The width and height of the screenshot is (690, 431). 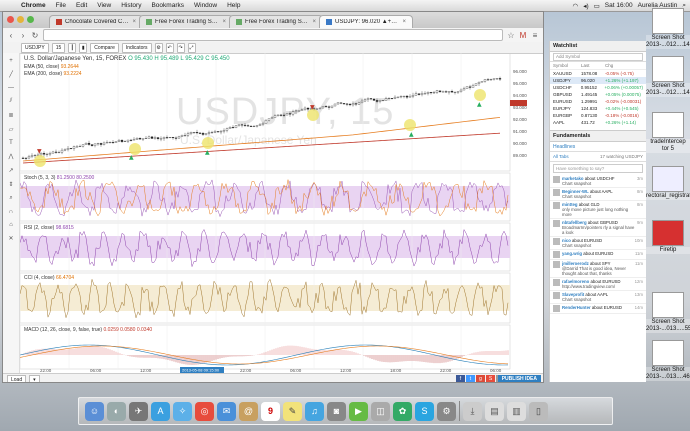 I want to click on add-symbol-input: Add Symbol, so click(x=598, y=56).